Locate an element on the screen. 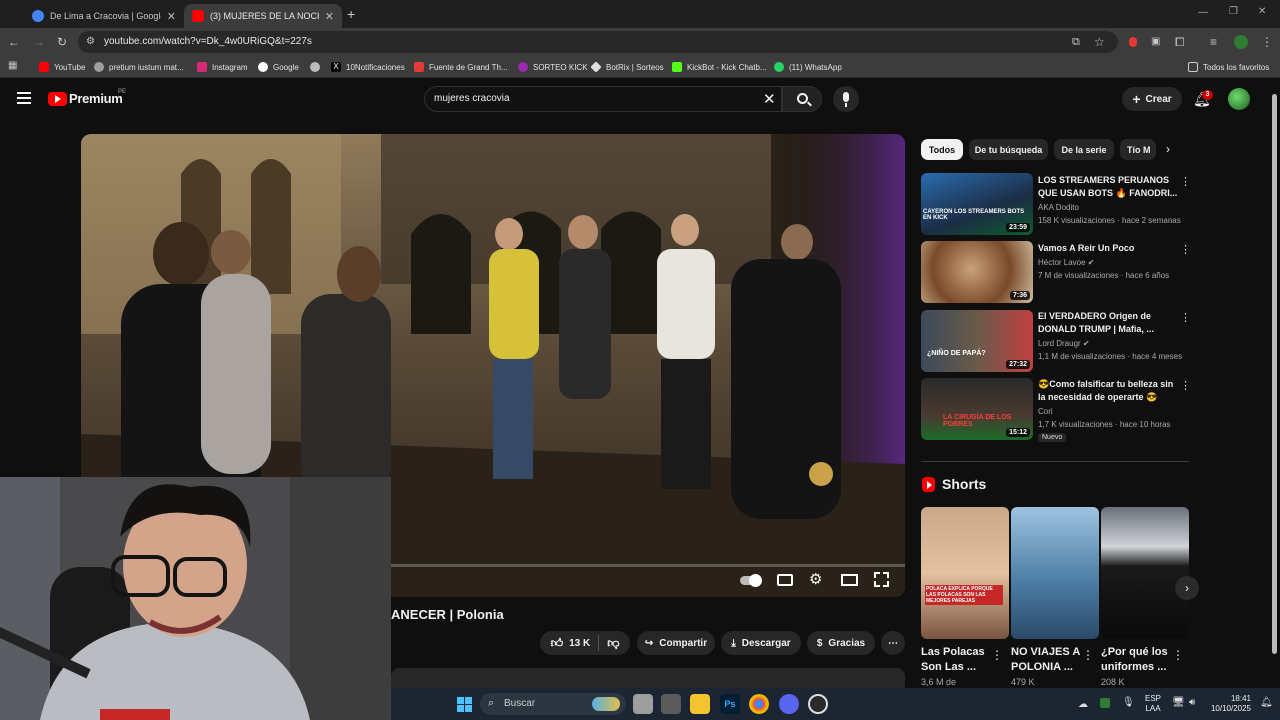 The width and height of the screenshot is (1280, 720). rec-thumbnail: ¿NIÑO DE PAPÁ? 27:32 is located at coordinates (977, 341).